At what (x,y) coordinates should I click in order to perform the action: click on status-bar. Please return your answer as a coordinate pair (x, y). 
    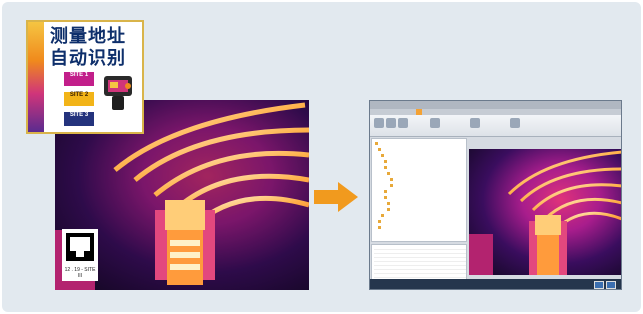
    Looking at the image, I should click on (495, 284).